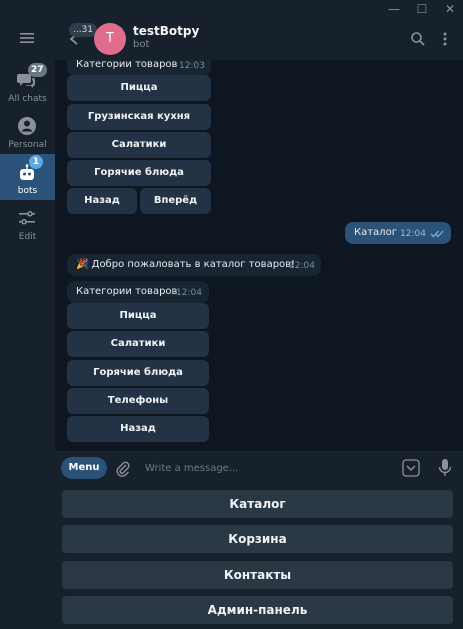 The width and height of the screenshot is (463, 629). Describe the element at coordinates (257, 504) in the screenshot. I see `reply-button-catalog: Каталог` at that location.